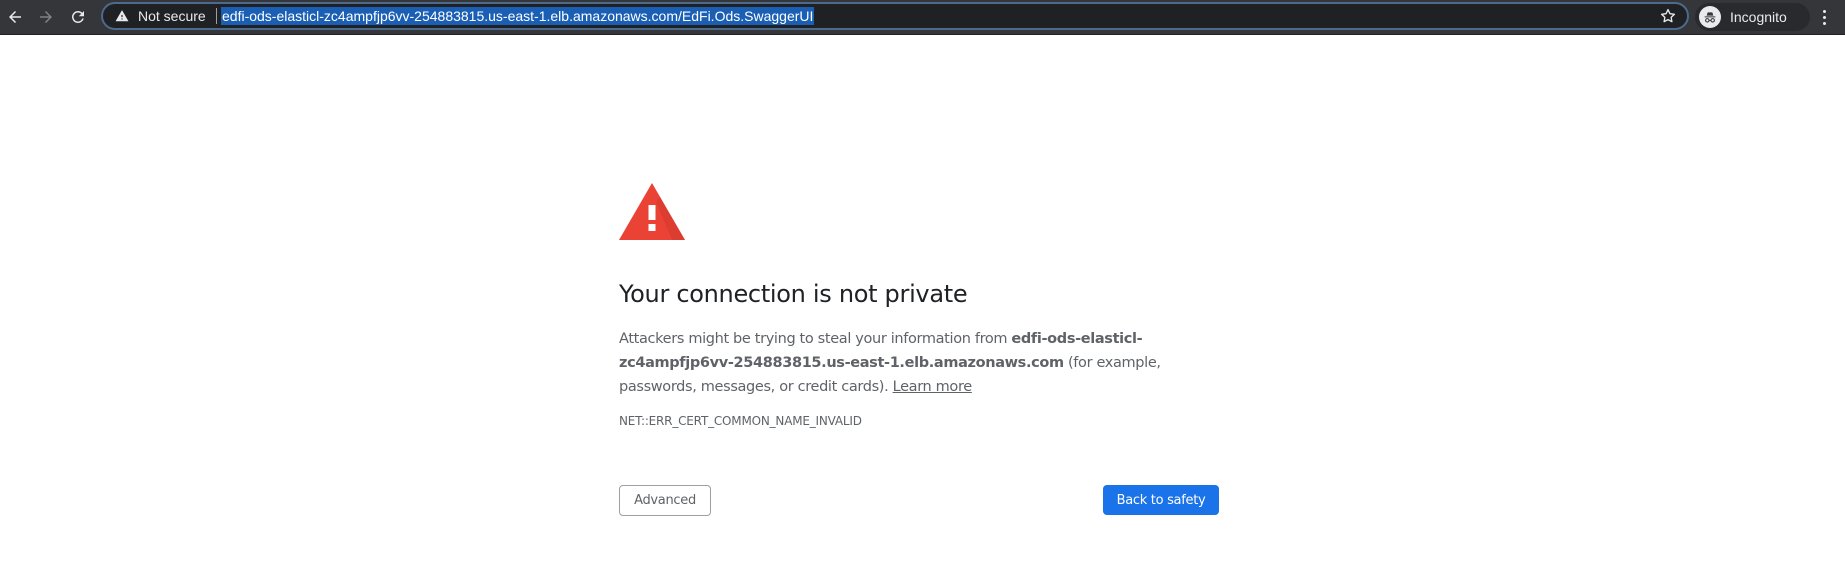  I want to click on learn-more-link: Learn more, so click(933, 387).